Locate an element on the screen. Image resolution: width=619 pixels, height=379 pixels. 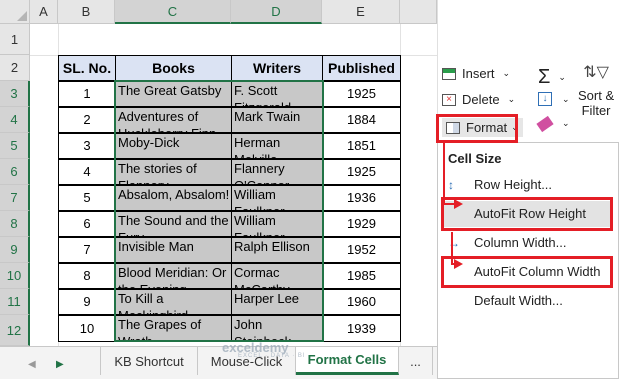
cell-published: 1929 is located at coordinates (361, 224).